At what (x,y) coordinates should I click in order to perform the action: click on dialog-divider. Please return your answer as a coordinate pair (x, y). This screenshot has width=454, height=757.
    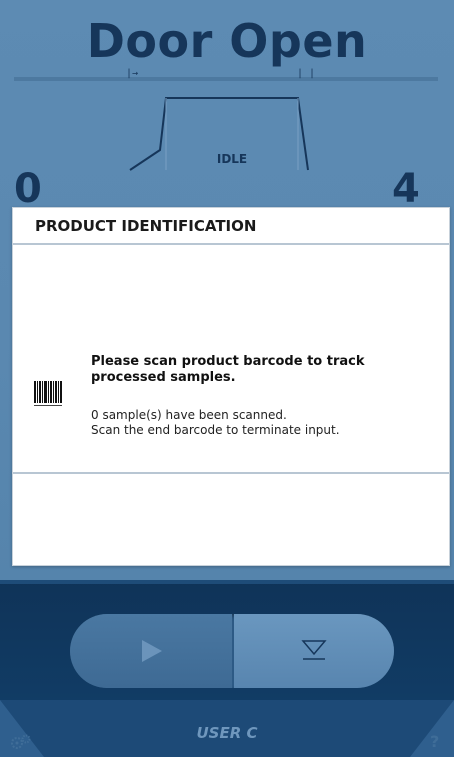
    Looking at the image, I should click on (231, 473).